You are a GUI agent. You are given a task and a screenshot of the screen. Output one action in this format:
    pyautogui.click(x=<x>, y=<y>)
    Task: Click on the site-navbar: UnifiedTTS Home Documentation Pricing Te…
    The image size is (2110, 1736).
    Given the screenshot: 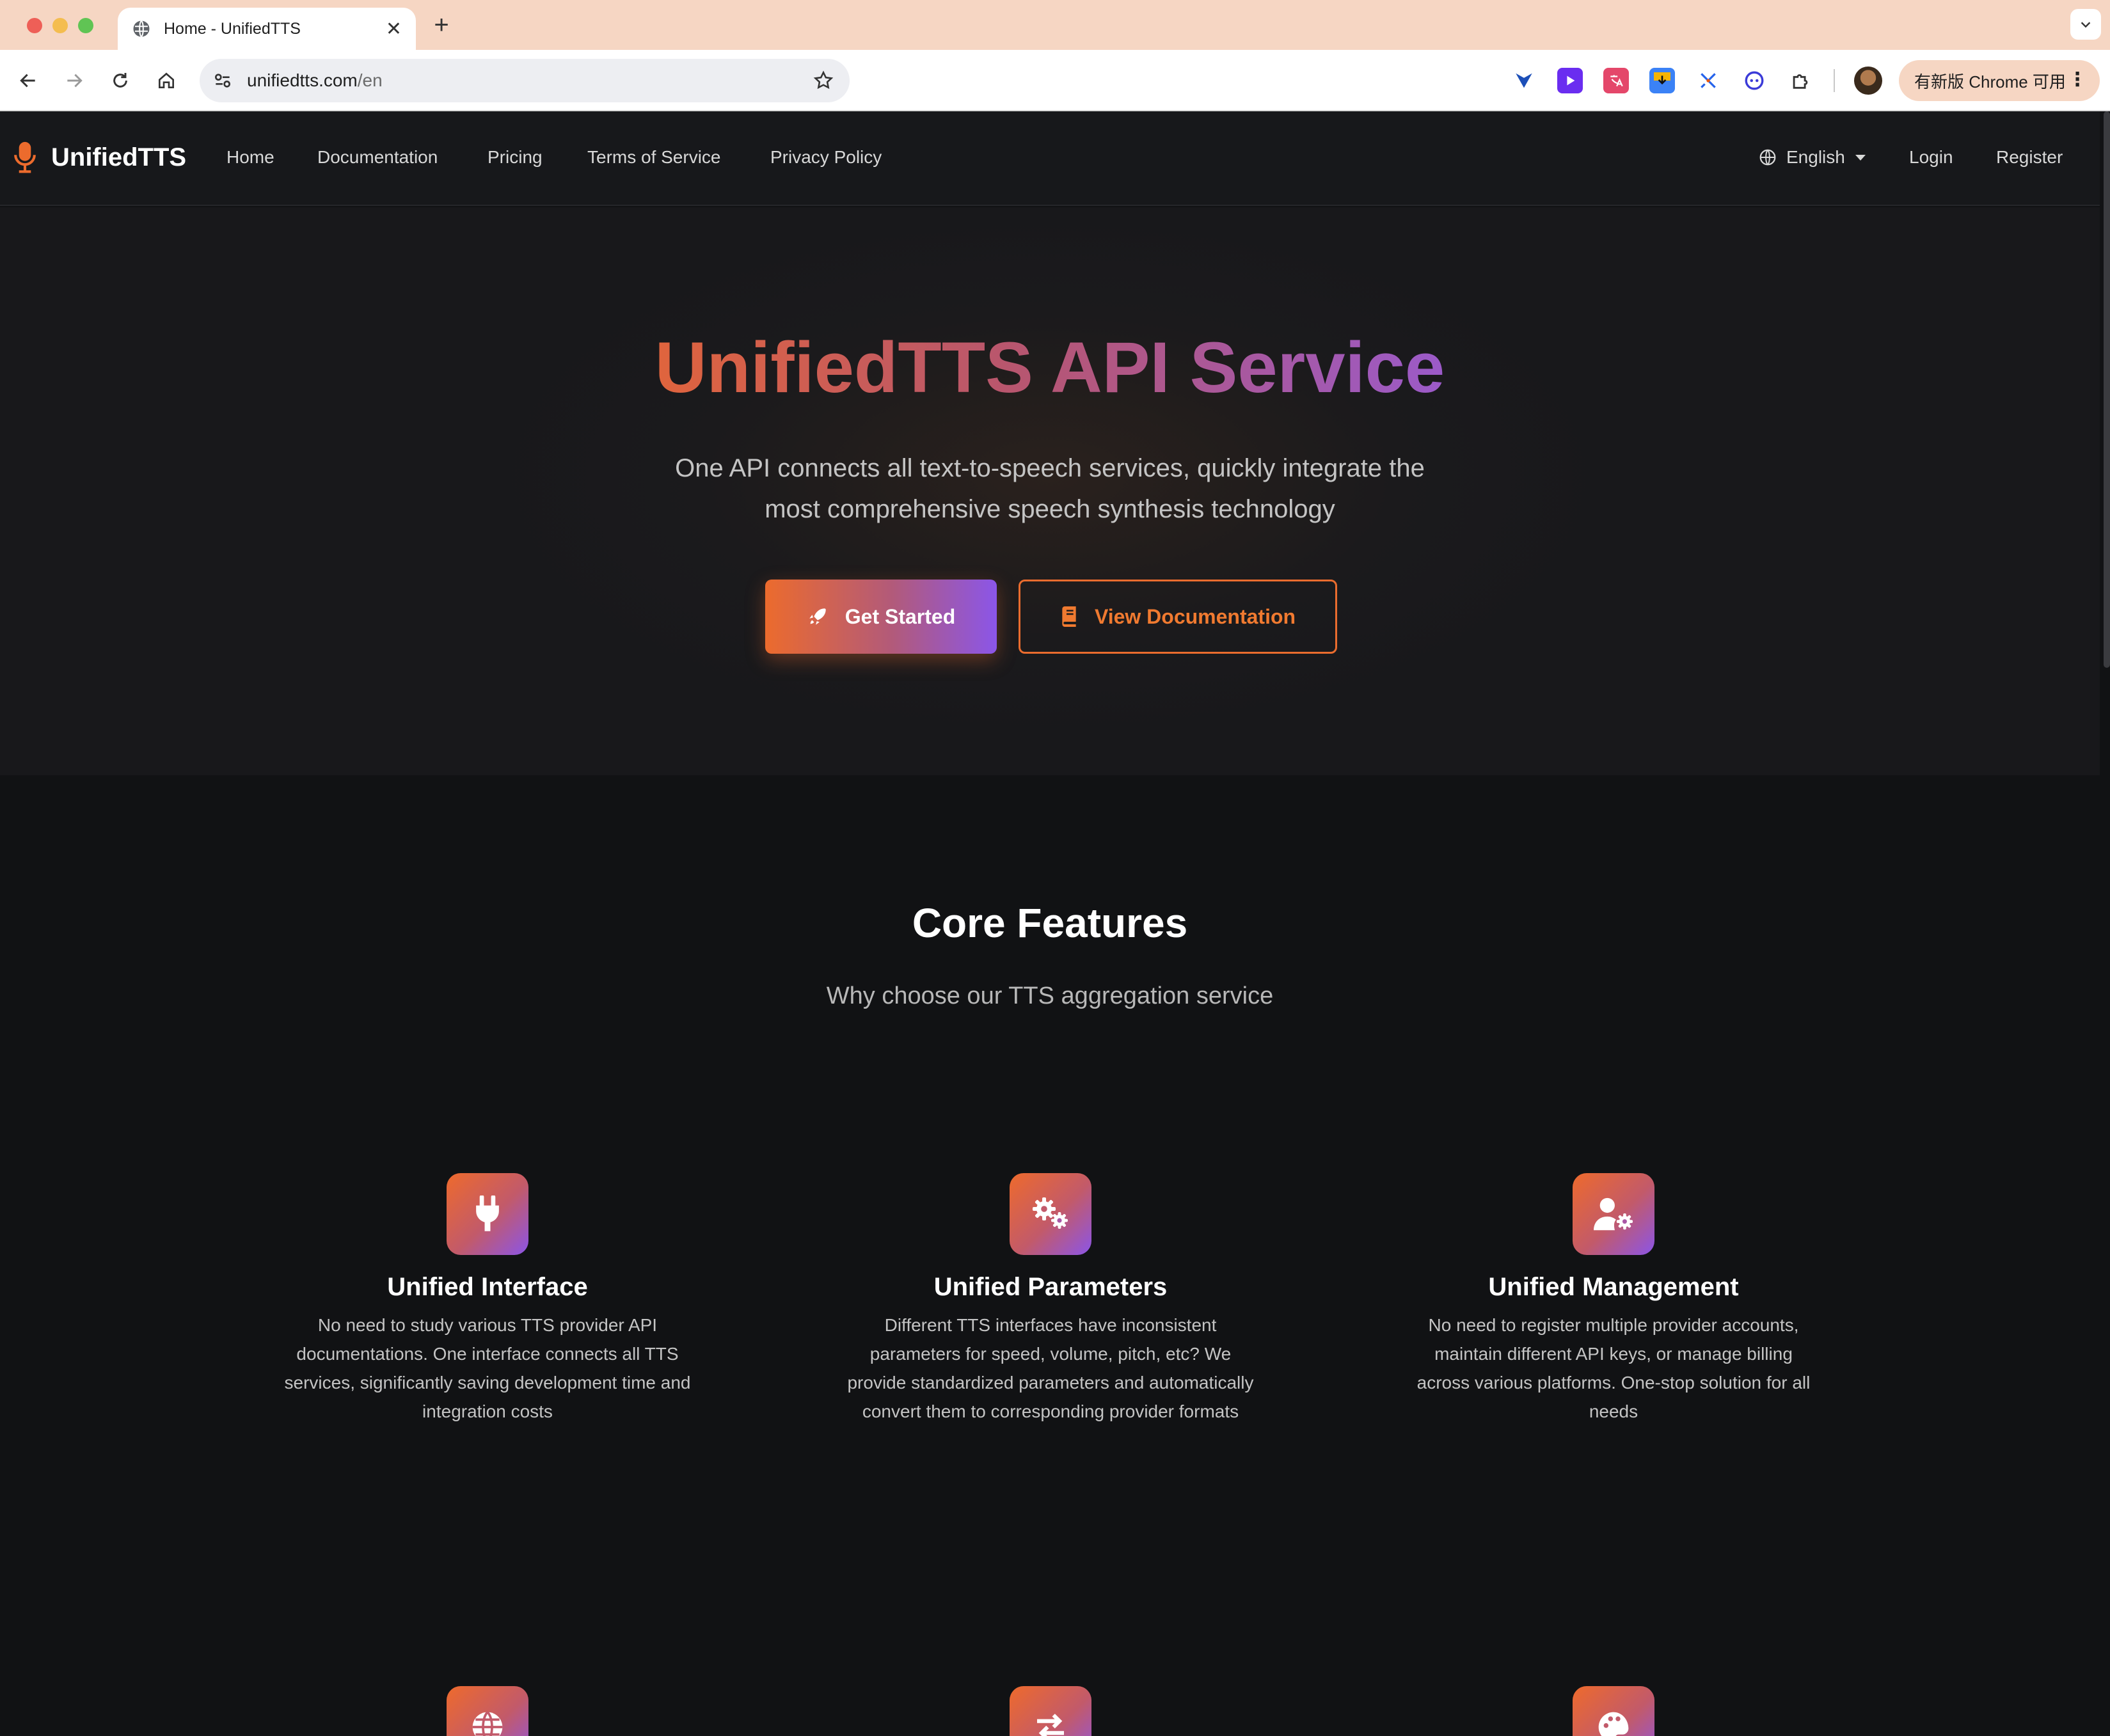 What is the action you would take?
    pyautogui.click(x=1050, y=158)
    